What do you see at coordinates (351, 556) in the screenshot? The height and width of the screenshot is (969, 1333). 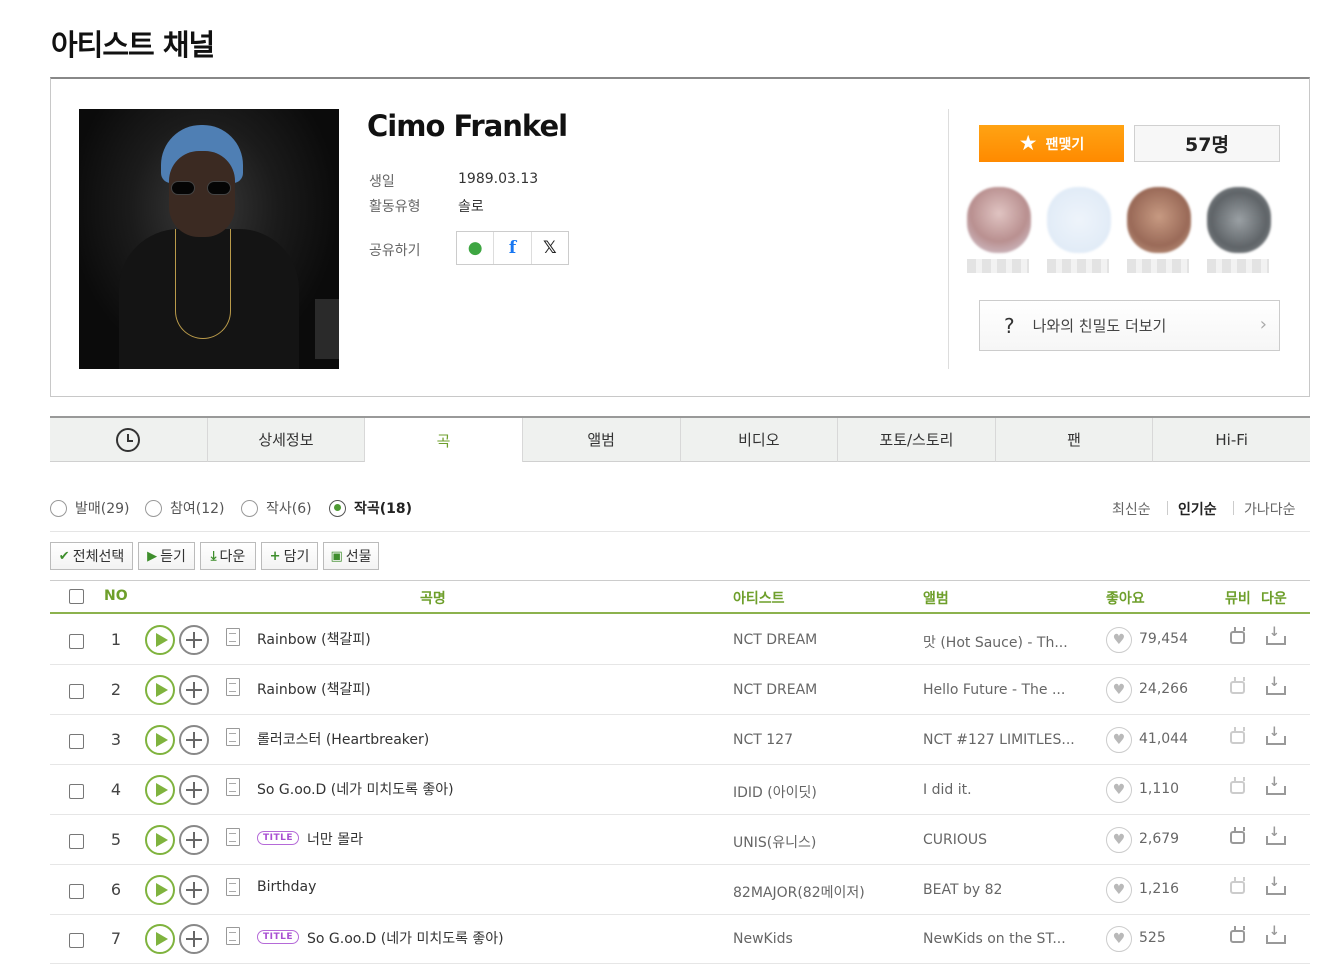 I see `gift-button: ▣ 선물` at bounding box center [351, 556].